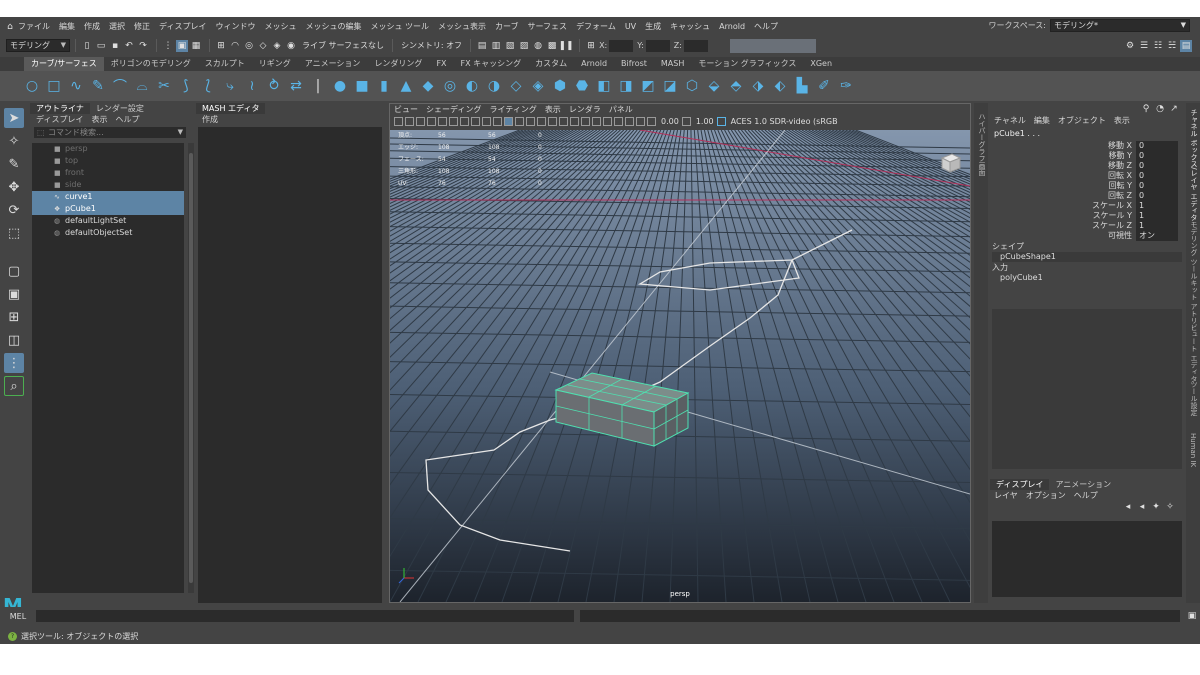 This screenshot has height=675, width=1200. What do you see at coordinates (516, 86) in the screenshot?
I see `planar-icon: ◇` at bounding box center [516, 86].